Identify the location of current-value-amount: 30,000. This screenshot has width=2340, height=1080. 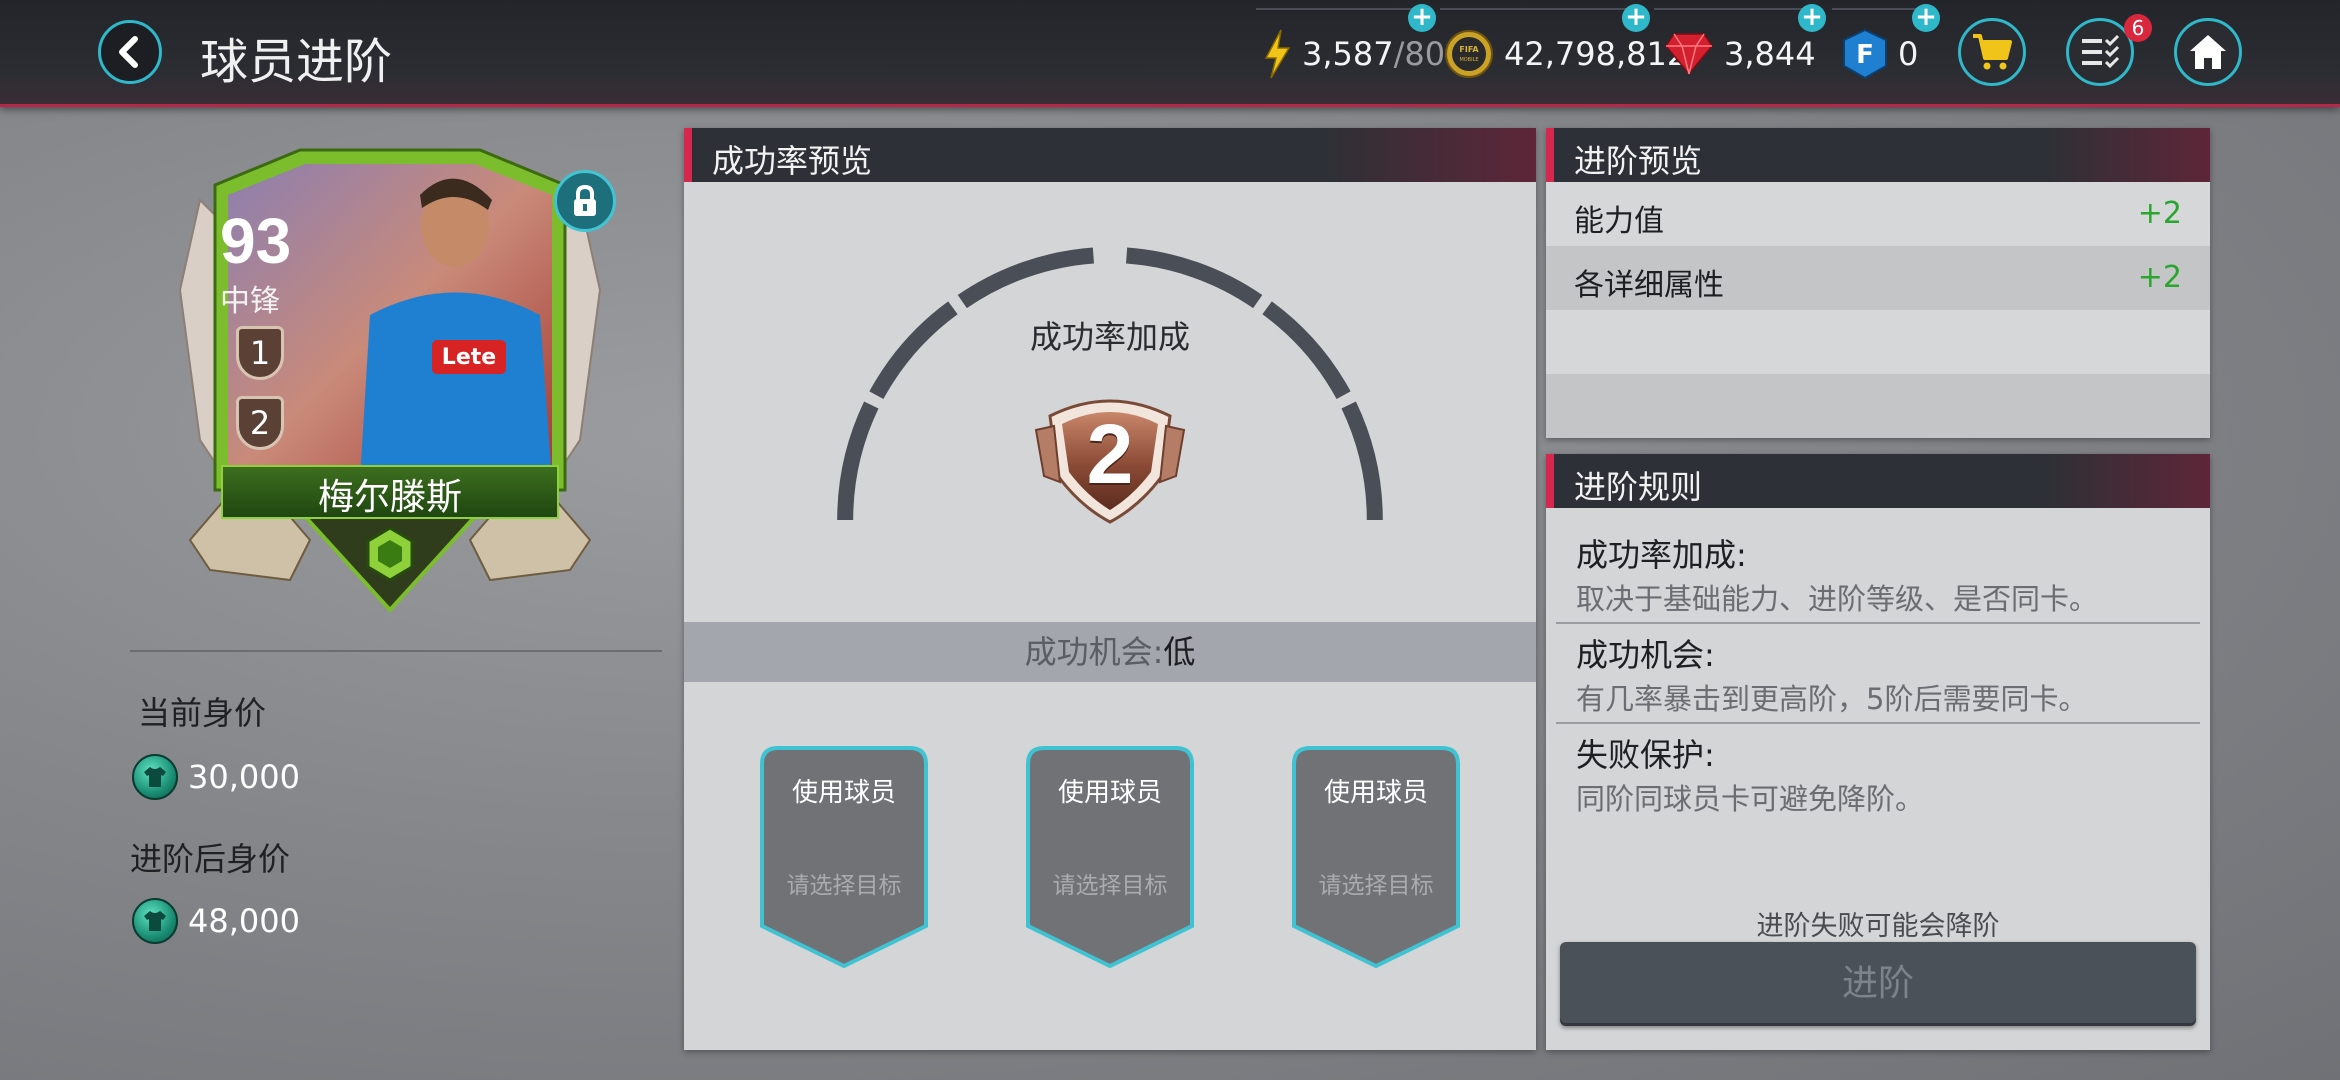
(244, 777).